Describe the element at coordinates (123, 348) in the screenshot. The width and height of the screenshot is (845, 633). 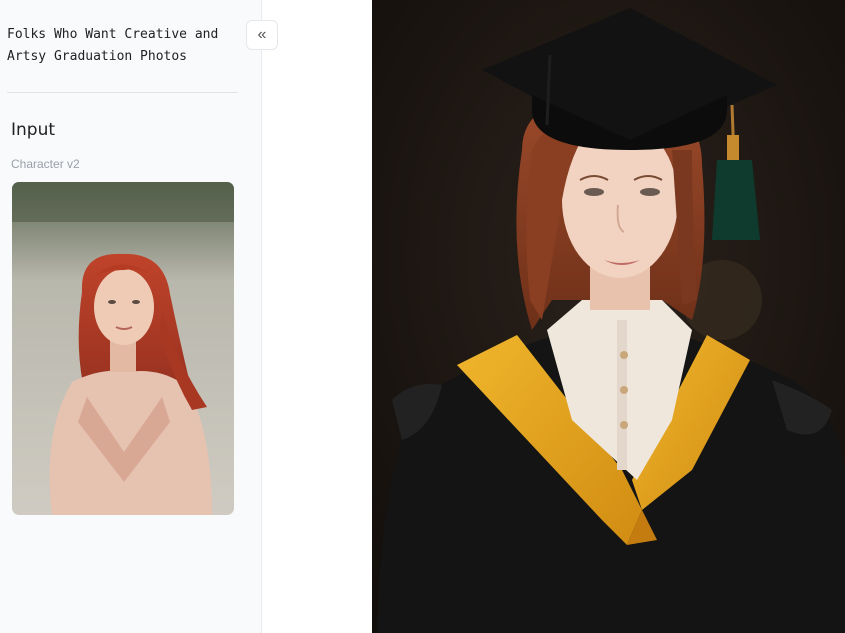
I see `input-character-image` at that location.